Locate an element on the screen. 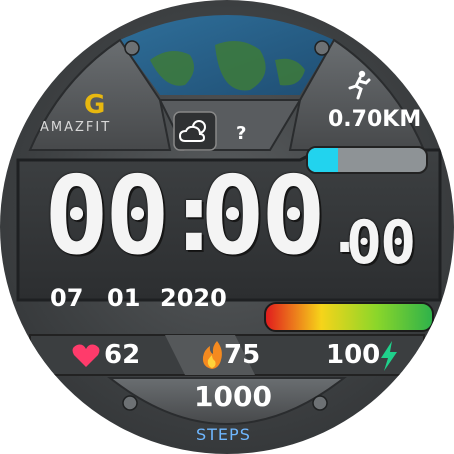 This screenshot has width=454, height=454. steps-label: STEPS is located at coordinates (223, 434).